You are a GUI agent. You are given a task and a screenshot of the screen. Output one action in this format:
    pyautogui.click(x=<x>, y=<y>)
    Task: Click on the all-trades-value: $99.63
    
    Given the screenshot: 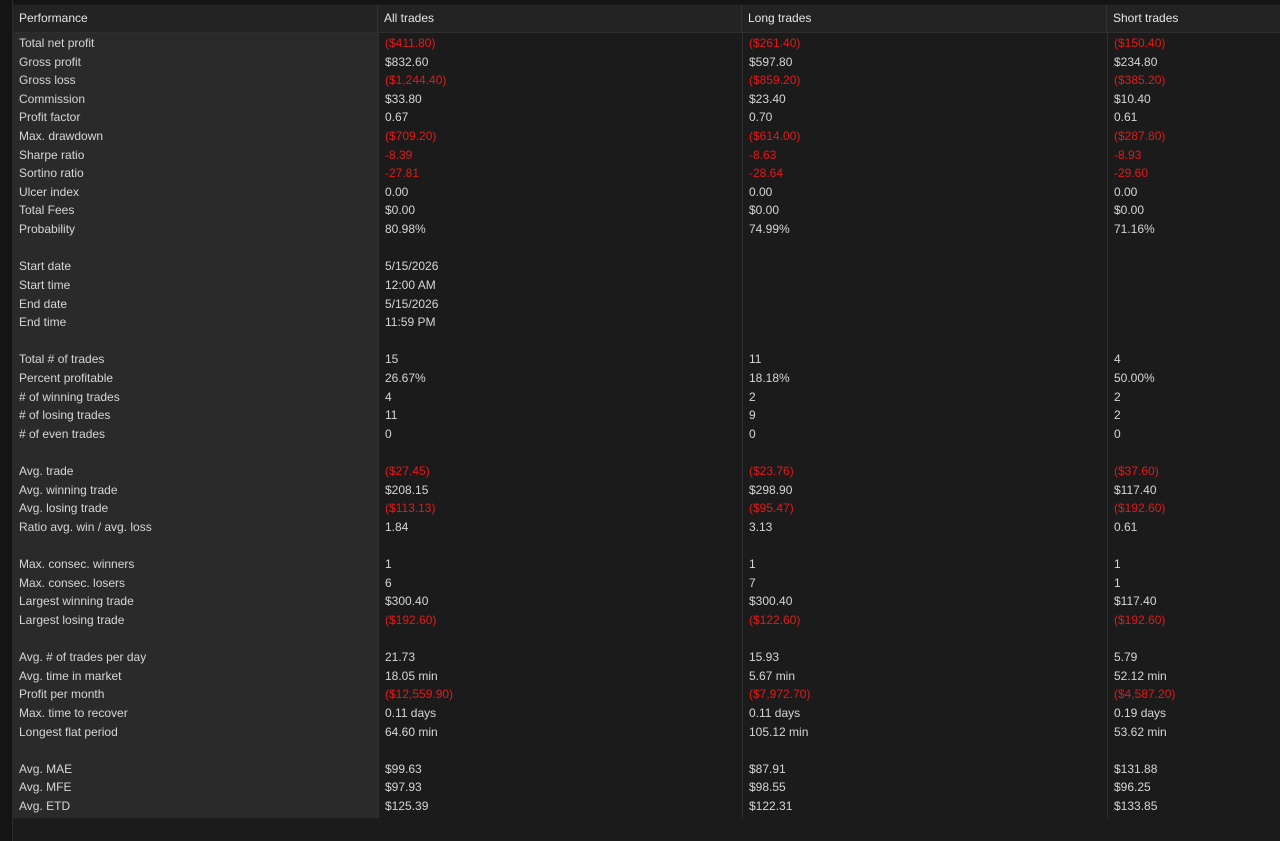 What is the action you would take?
    pyautogui.click(x=403, y=768)
    